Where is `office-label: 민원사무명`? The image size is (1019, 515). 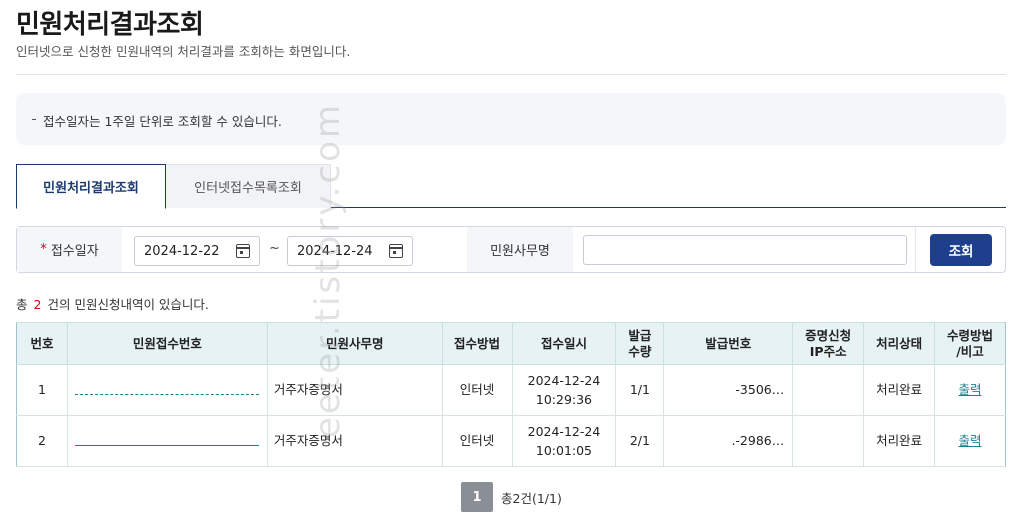 office-label: 민원사무명 is located at coordinates (520, 251).